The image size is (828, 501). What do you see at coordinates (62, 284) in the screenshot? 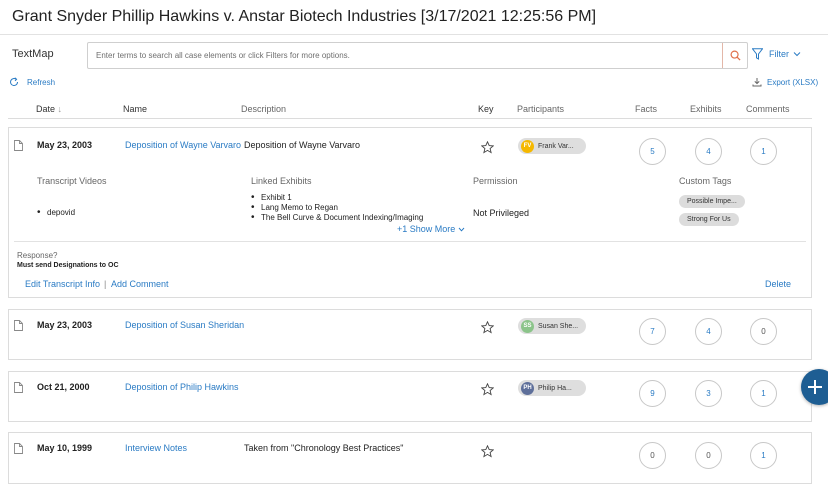
I see `edit-transcript-info-link: Edit Transcript Info` at bounding box center [62, 284].